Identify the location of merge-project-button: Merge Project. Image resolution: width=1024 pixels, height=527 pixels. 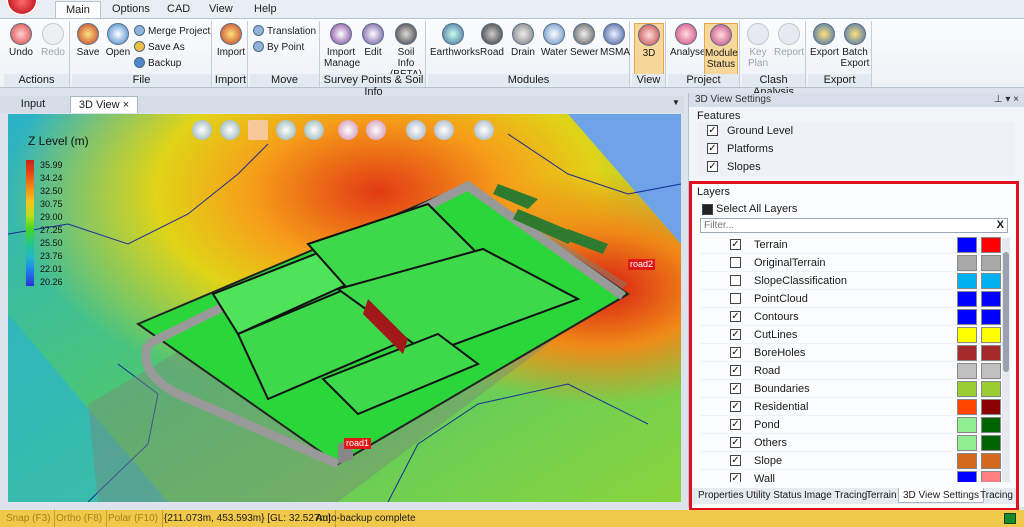
(172, 31).